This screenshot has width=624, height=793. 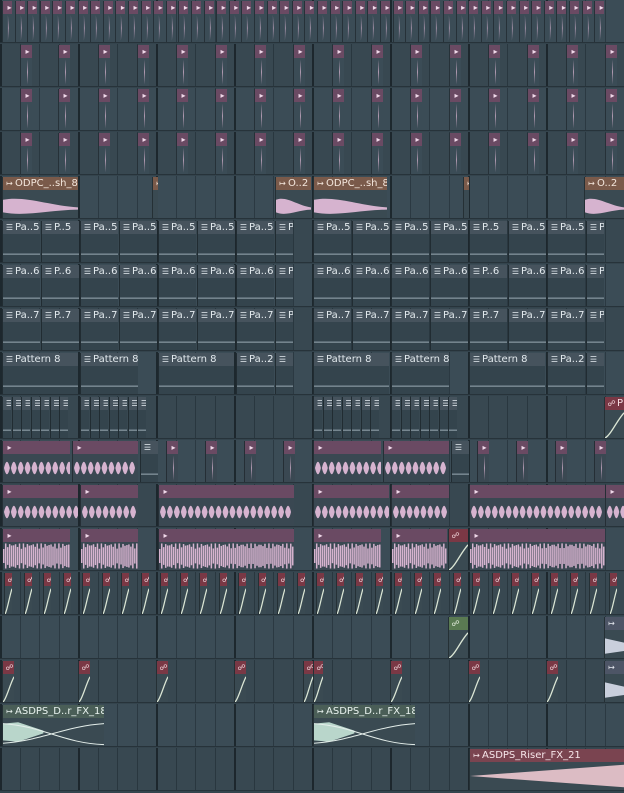 What do you see at coordinates (155, 183) in the screenshot?
I see `clip-header: ↦` at bounding box center [155, 183].